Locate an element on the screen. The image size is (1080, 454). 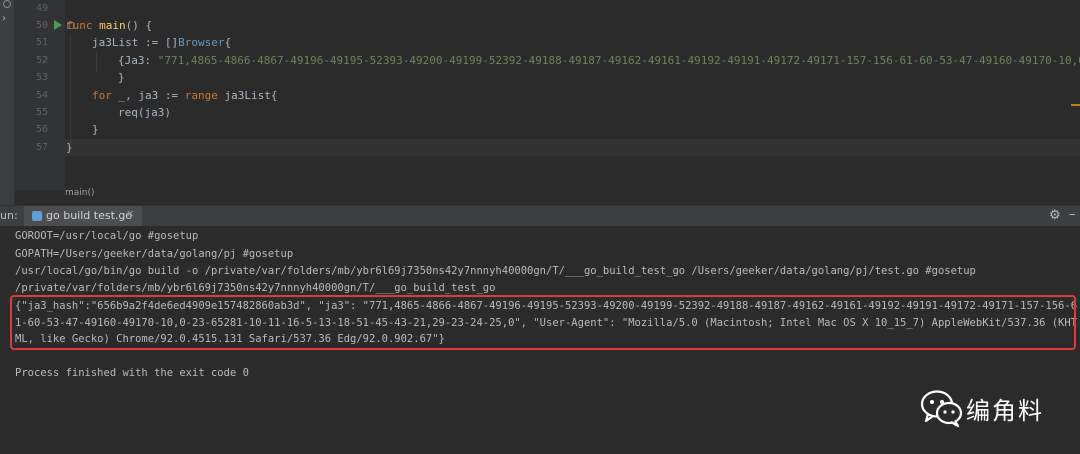
line-number: 50 is located at coordinates (41, 25).